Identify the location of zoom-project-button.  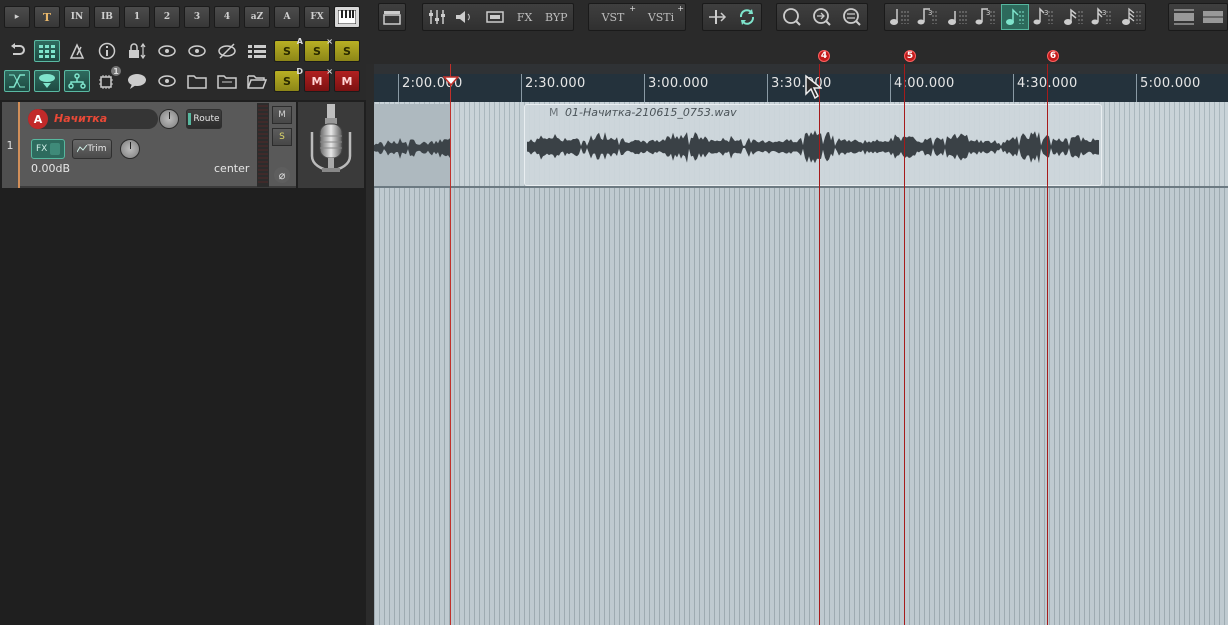
(852, 17).